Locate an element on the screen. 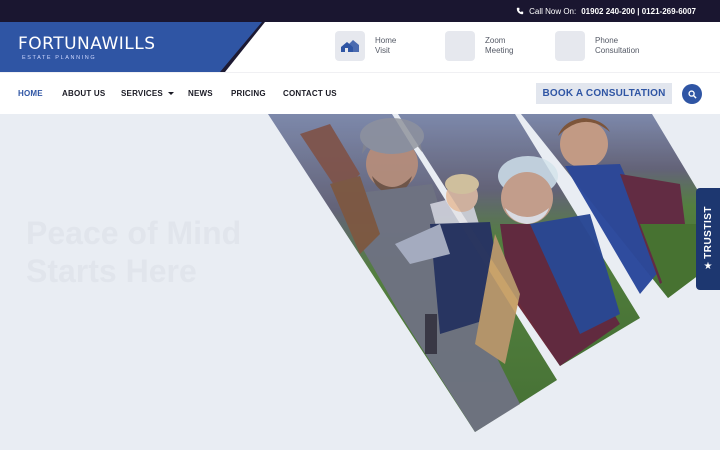 This screenshot has height=450, width=720. nav-news: NEWS is located at coordinates (200, 93).